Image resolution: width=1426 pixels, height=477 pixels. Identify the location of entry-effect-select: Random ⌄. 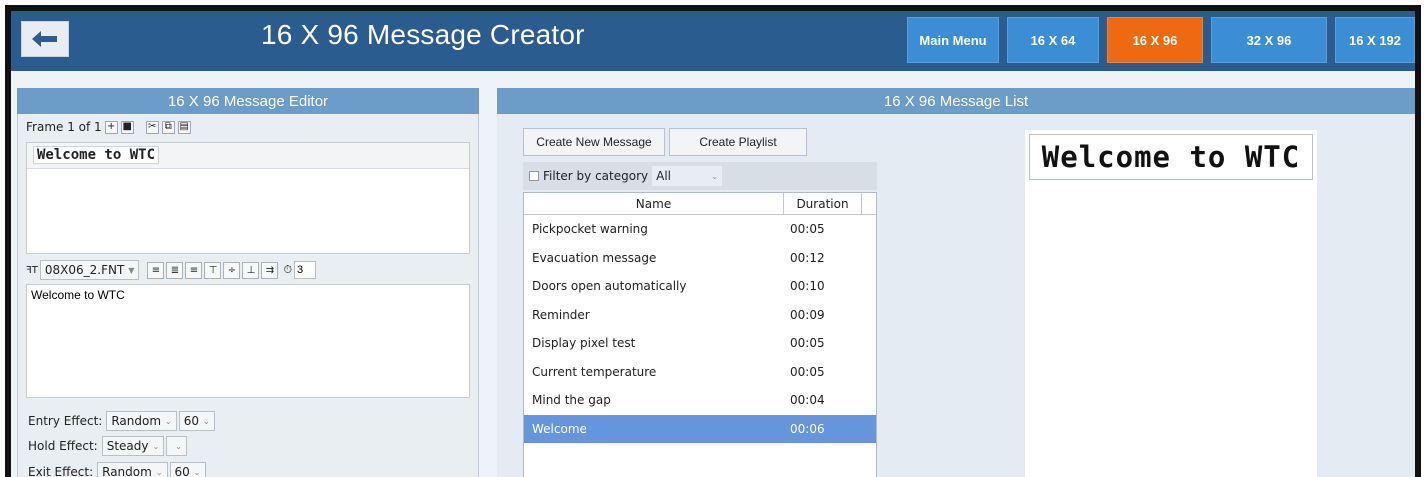
(141, 421).